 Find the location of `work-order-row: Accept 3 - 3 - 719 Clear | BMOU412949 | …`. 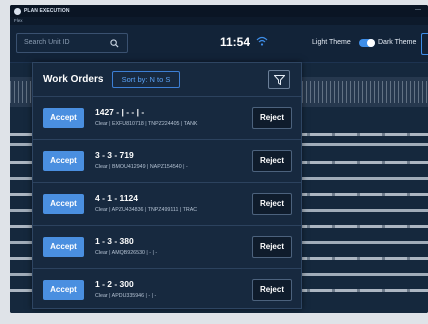

work-order-row: Accept 3 - 3 - 719 Clear | BMOU412949 | … is located at coordinates (167, 160).